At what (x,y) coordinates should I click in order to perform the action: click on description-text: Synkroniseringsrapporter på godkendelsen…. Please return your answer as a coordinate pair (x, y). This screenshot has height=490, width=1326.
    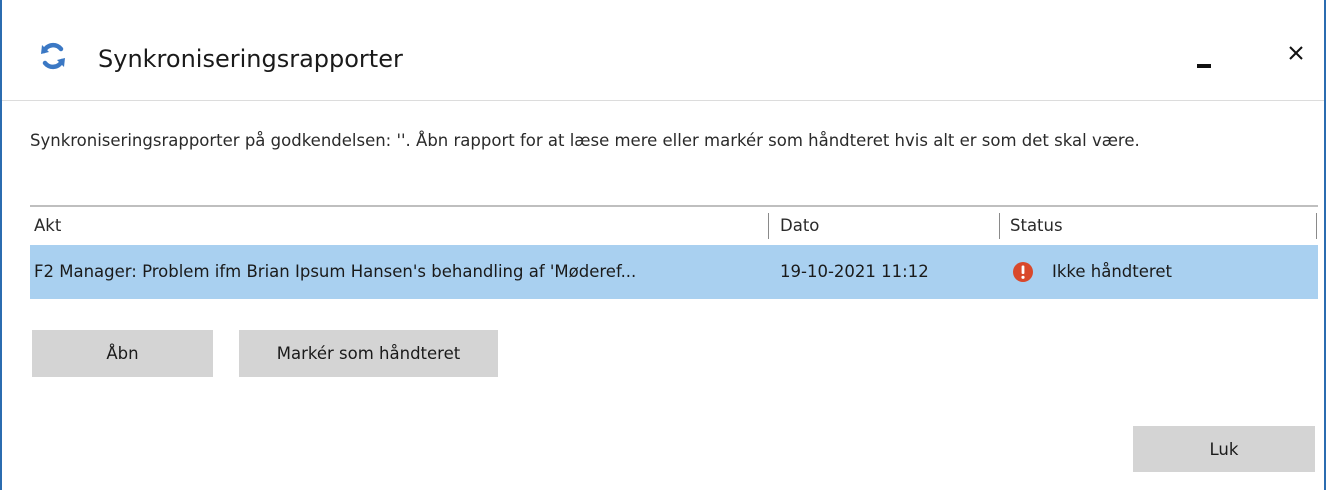
    Looking at the image, I should click on (585, 140).